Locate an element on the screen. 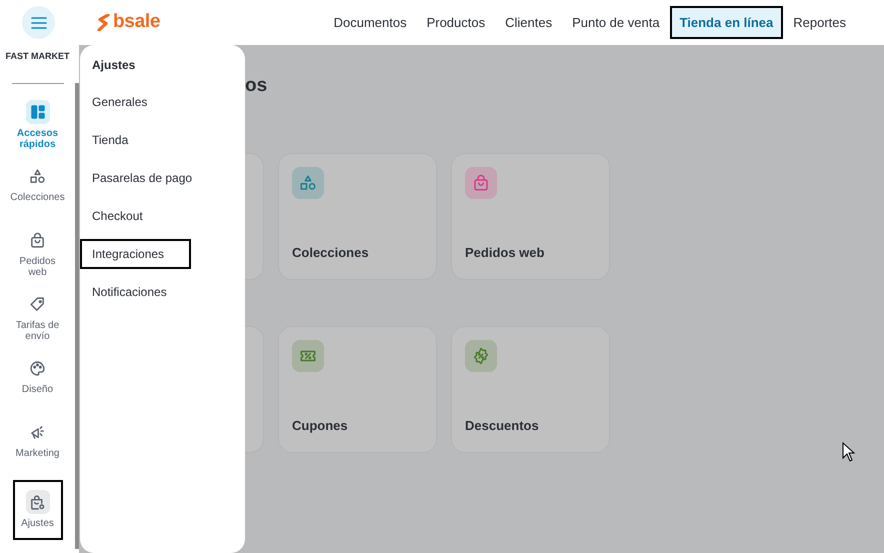  nav-tab: Tienda en línea is located at coordinates (727, 23).